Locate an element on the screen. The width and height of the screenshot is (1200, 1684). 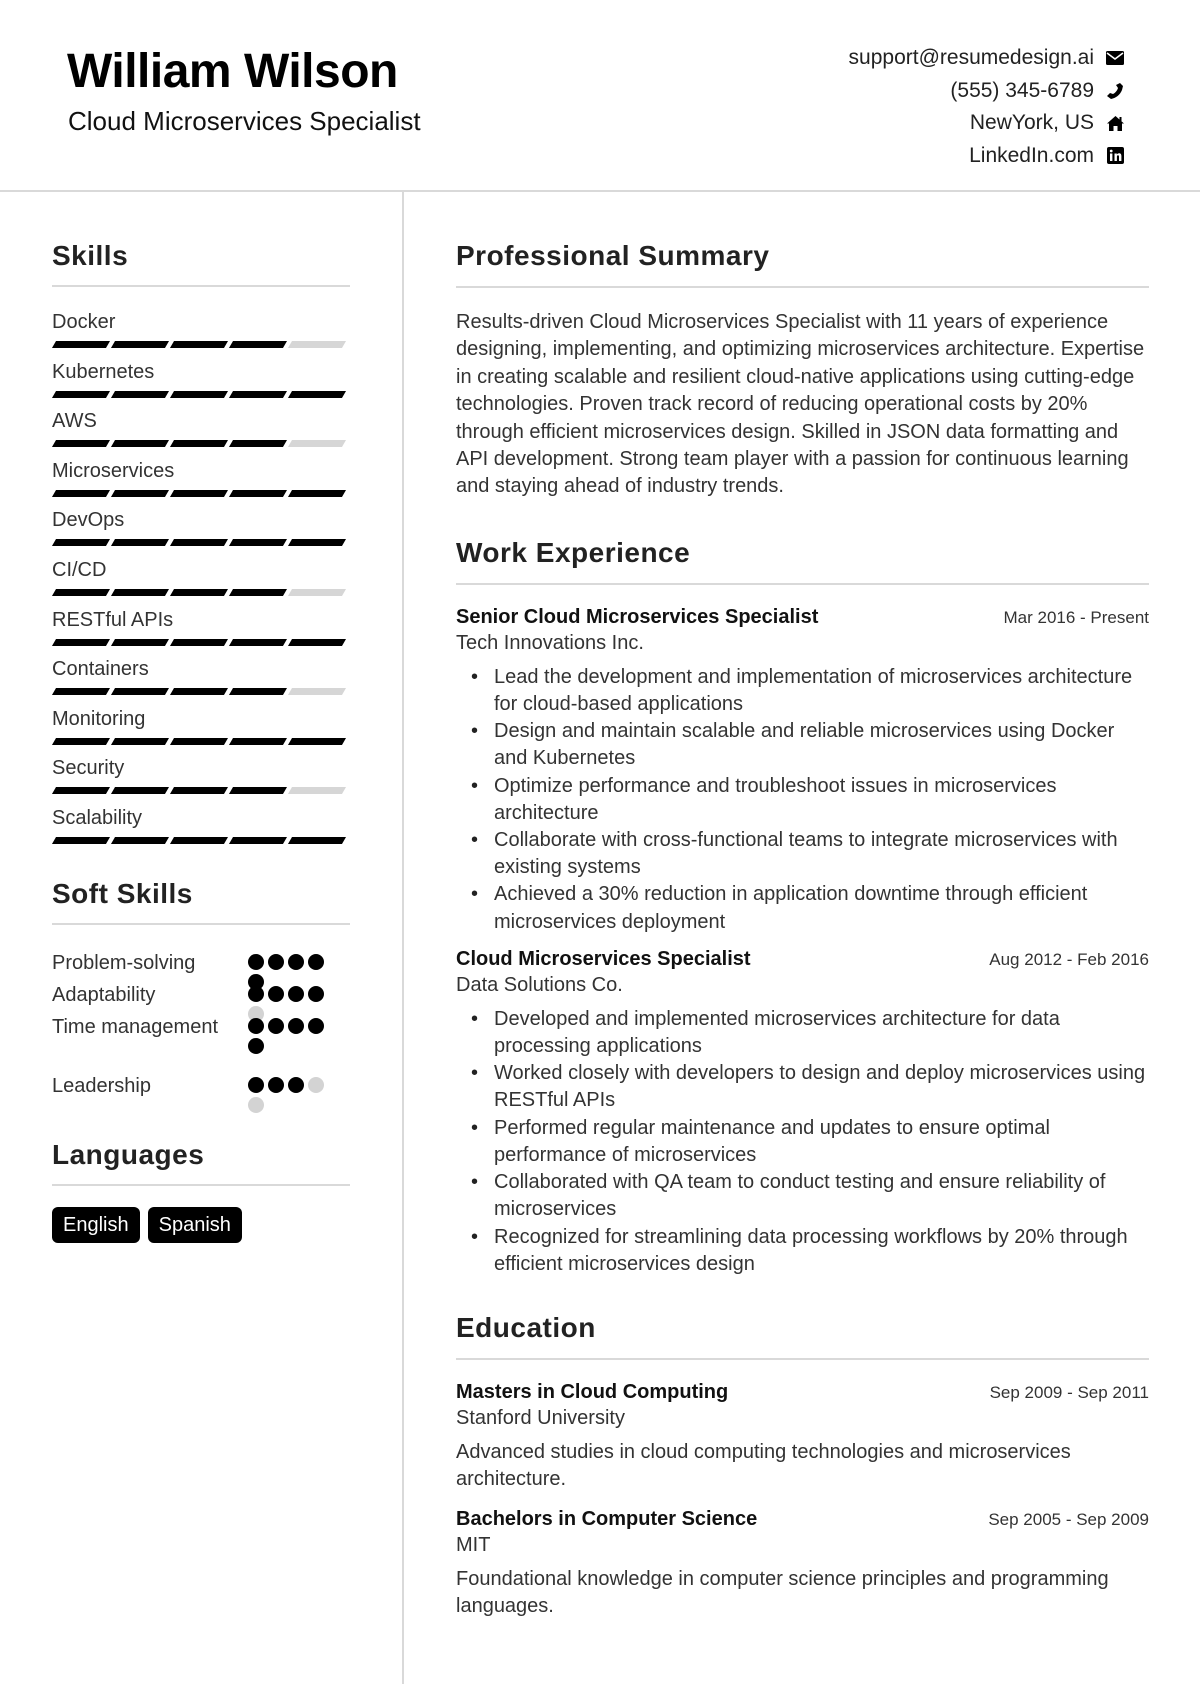
languages-list: English Spanish is located at coordinates (201, 1224).